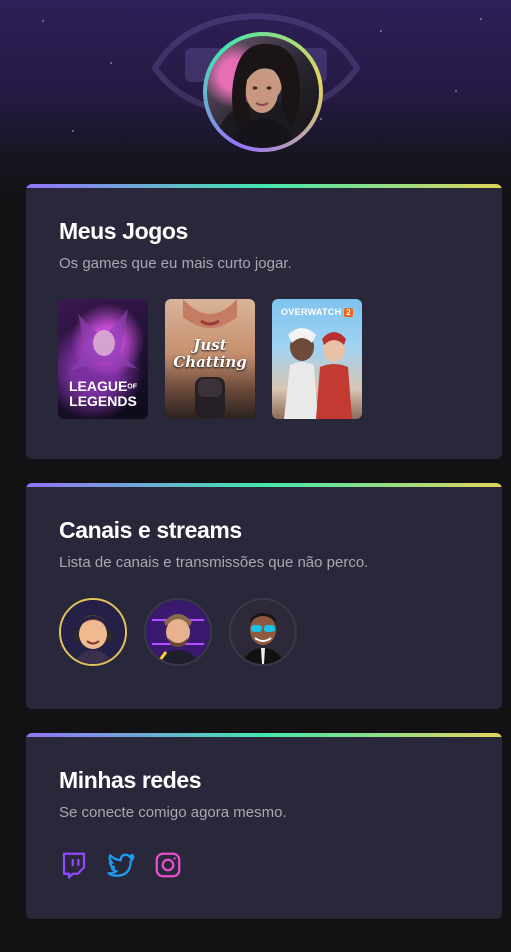 This screenshot has width=511, height=952. What do you see at coordinates (210, 362) in the screenshot?
I see `game-title-line2: Chatting` at bounding box center [210, 362].